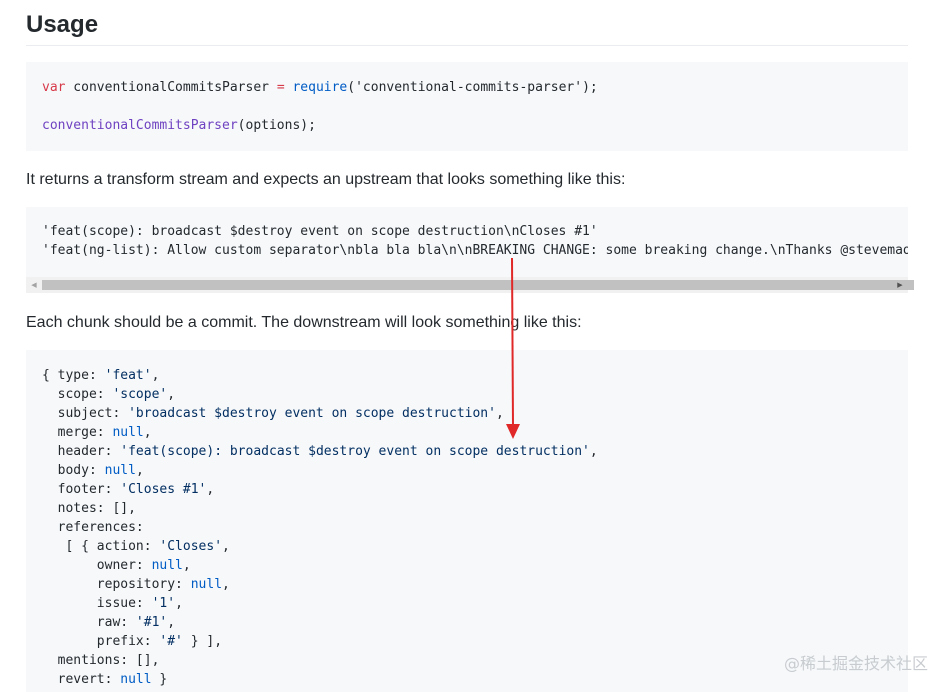 This screenshot has width=950, height=692. I want to click on code-line: [ { action: 'Closes',, so click(475, 546).